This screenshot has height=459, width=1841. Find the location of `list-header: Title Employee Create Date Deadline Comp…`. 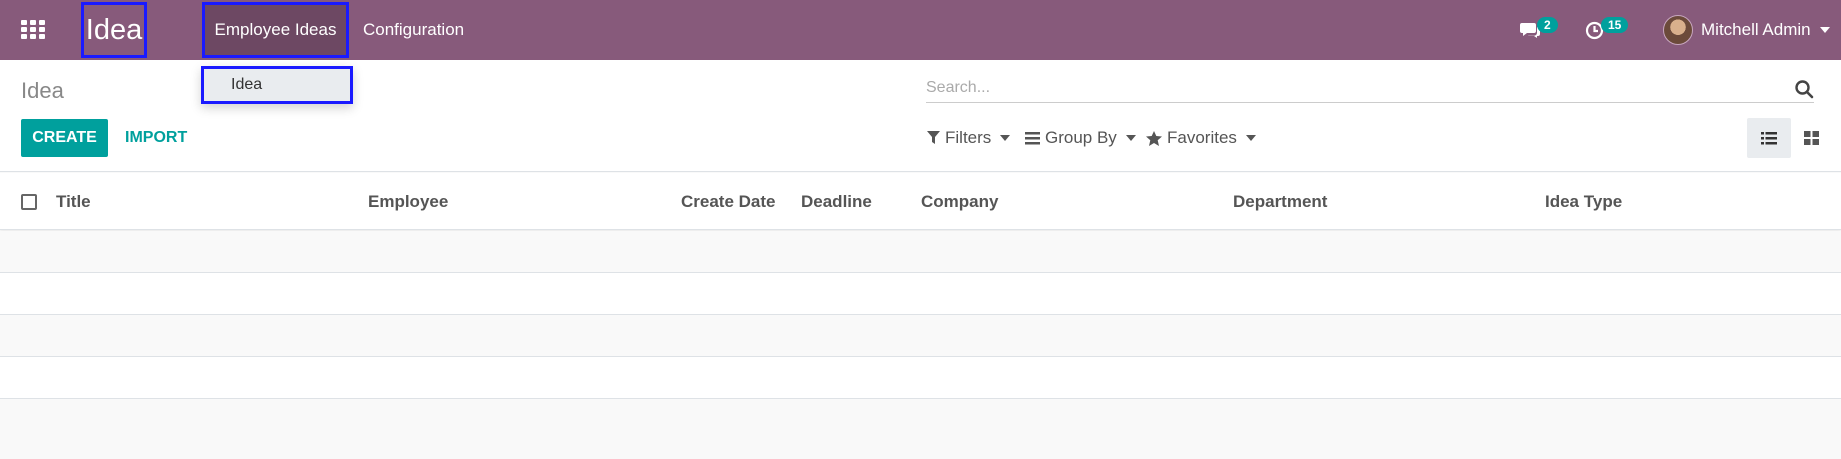

list-header: Title Employee Create Date Deadline Comp… is located at coordinates (920, 201).